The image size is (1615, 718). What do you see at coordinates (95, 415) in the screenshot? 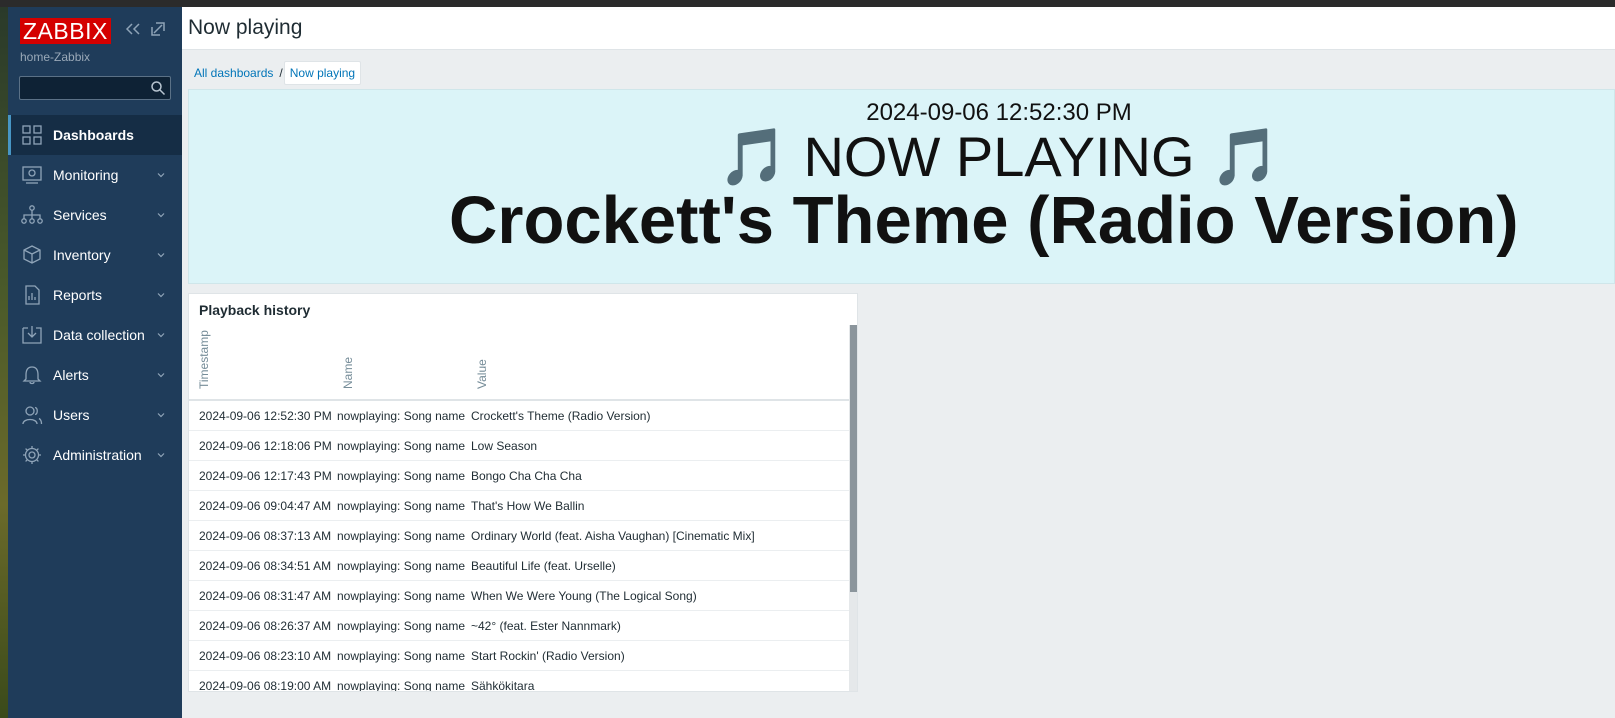
I see `sidebar-item-users: Users` at bounding box center [95, 415].